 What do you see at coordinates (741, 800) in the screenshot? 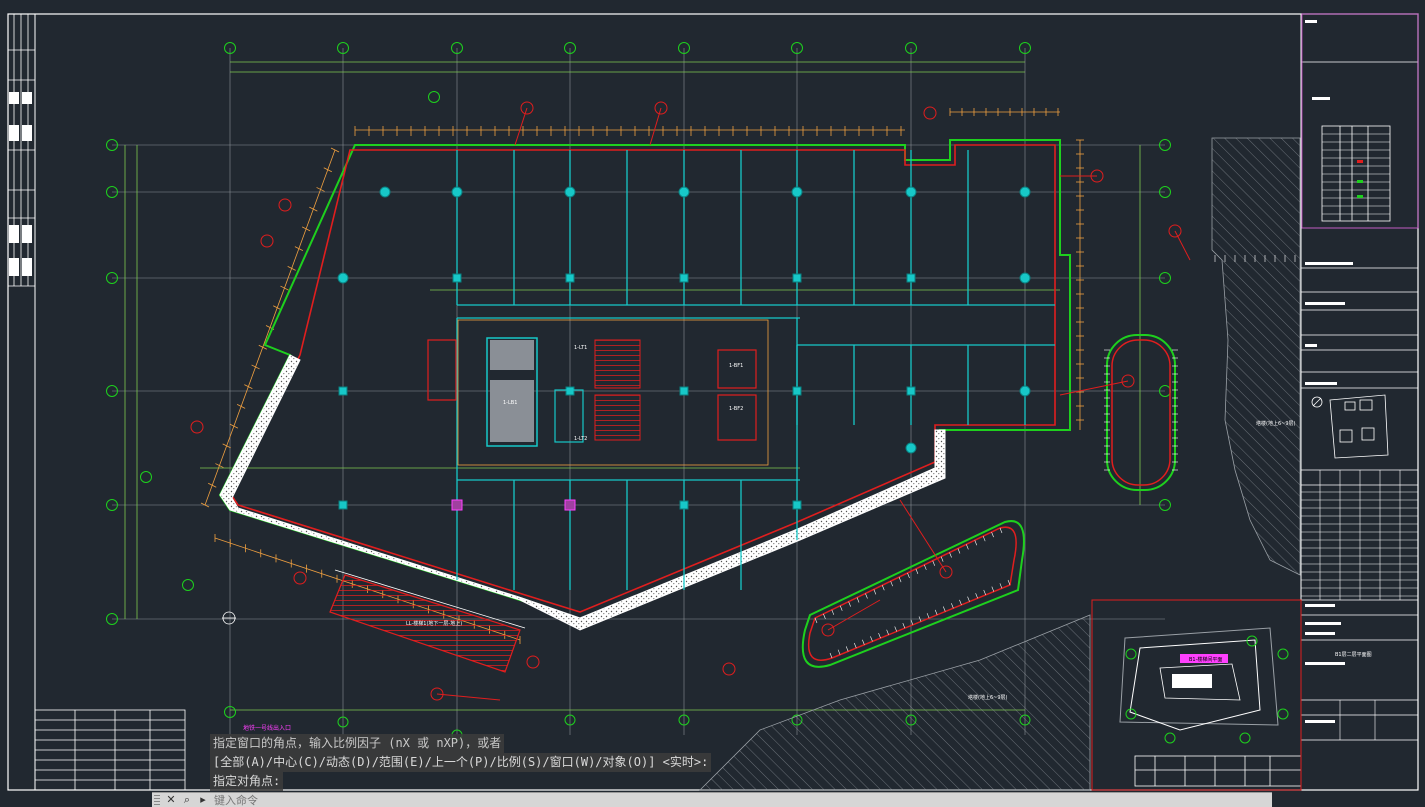
I see `command-input` at bounding box center [741, 800].